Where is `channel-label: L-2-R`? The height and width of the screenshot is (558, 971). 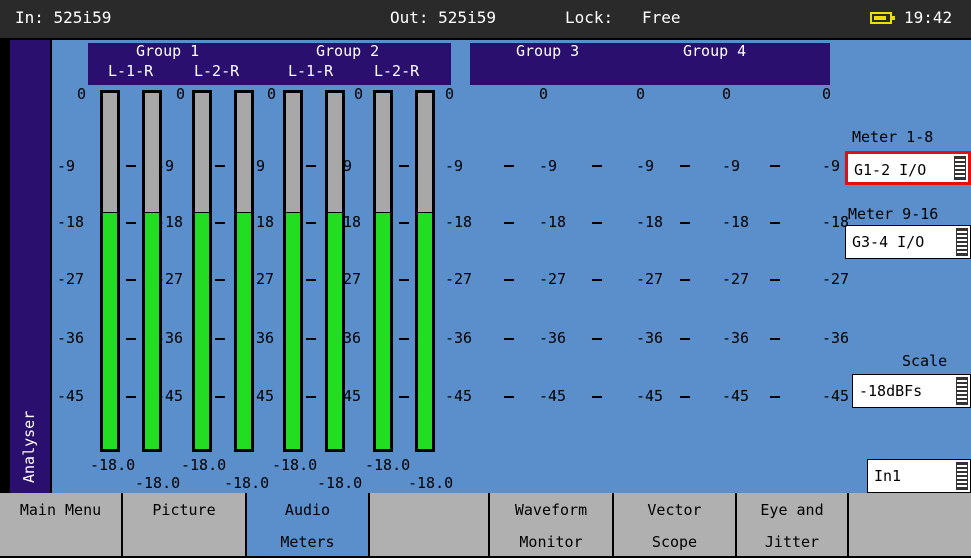
channel-label: L-2-R is located at coordinates (397, 71).